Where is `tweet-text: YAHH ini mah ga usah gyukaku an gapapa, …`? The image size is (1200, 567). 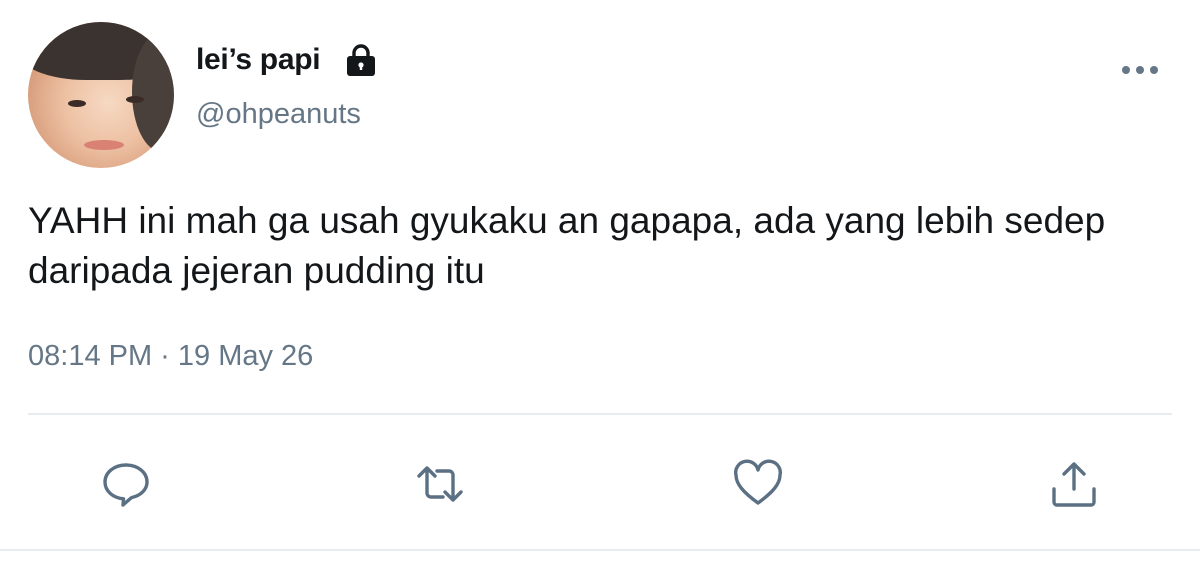 tweet-text: YAHH ini mah ga usah gyukaku an gapapa, … is located at coordinates (567, 245).